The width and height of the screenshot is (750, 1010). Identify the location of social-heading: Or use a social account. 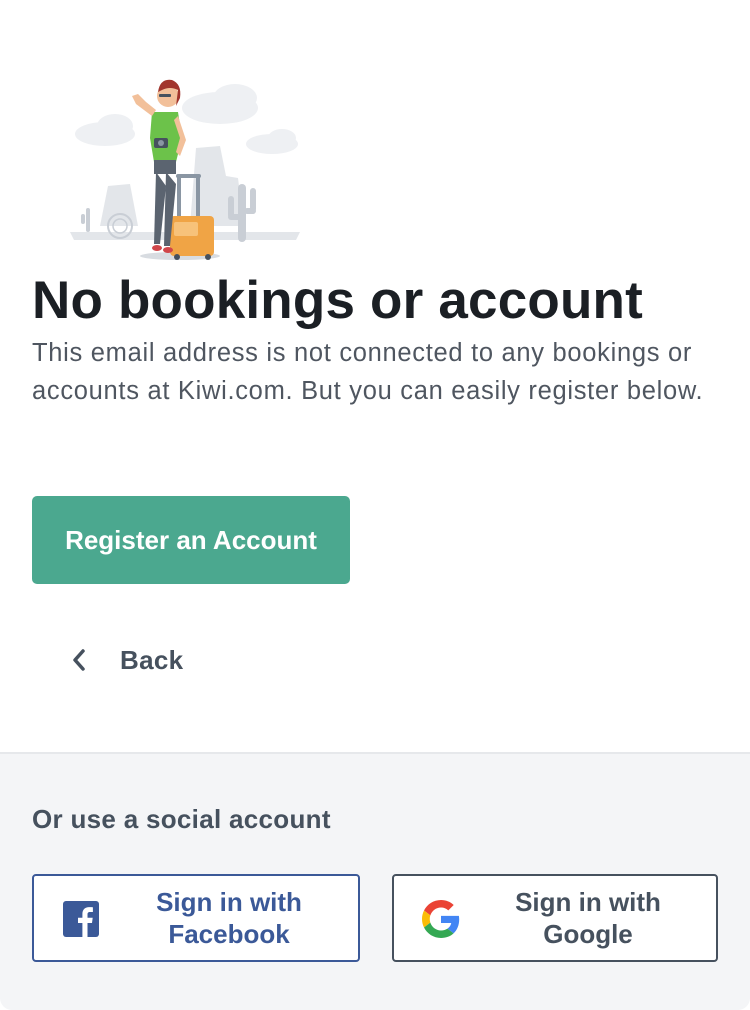
(181, 819).